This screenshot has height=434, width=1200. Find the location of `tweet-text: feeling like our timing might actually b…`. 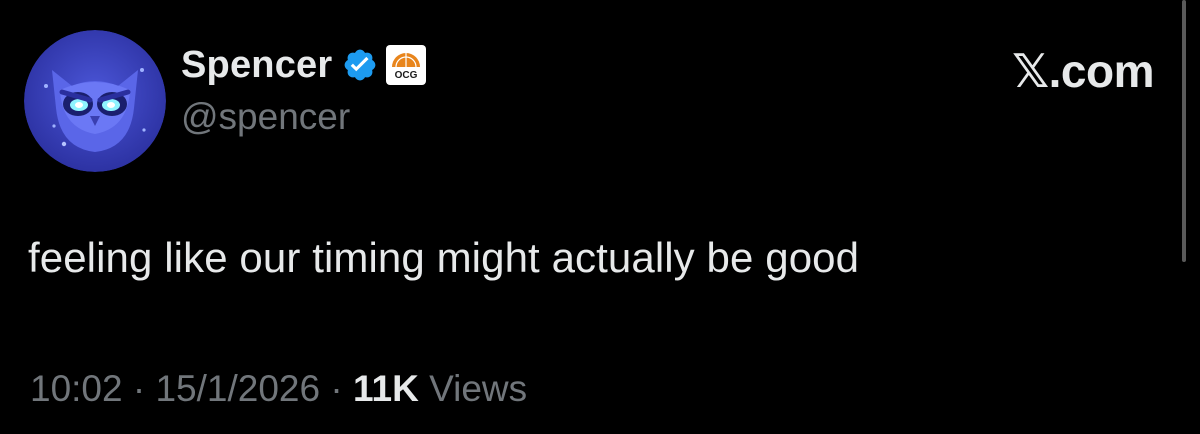

tweet-text: feeling like our timing might actually b… is located at coordinates (444, 257).